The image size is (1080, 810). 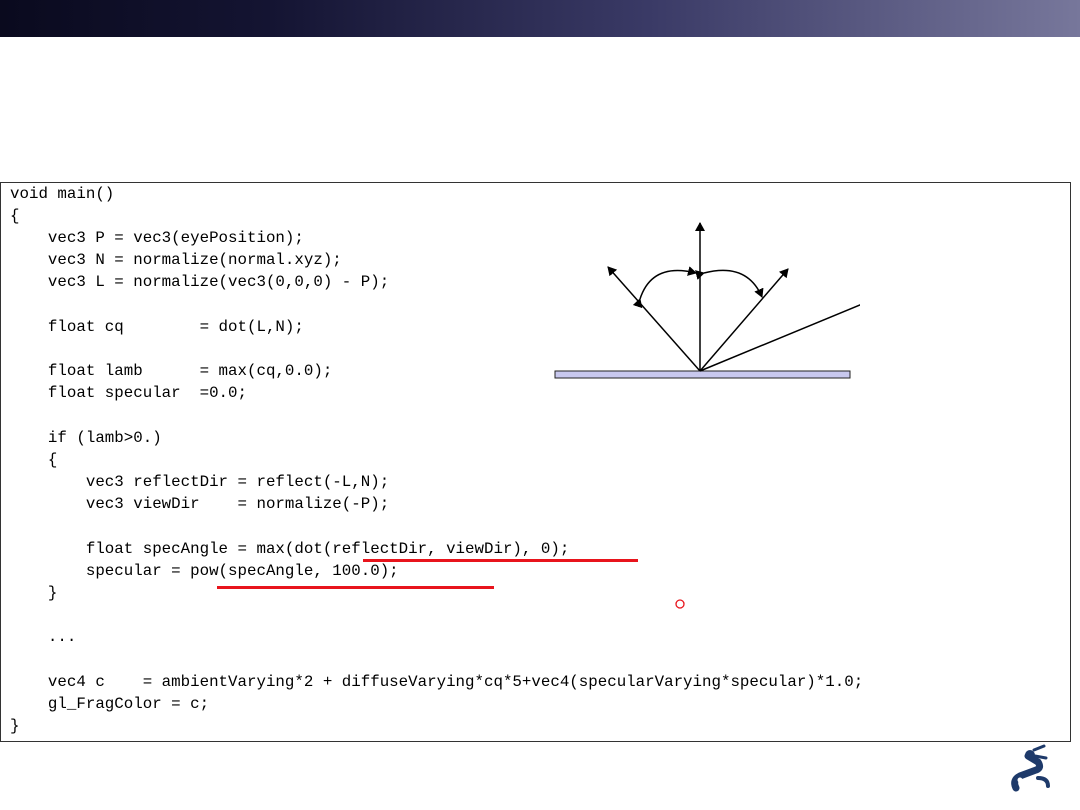 What do you see at coordinates (200, 504) in the screenshot?
I see `code-line: vec3 viewDir = normalize(-P);` at bounding box center [200, 504].